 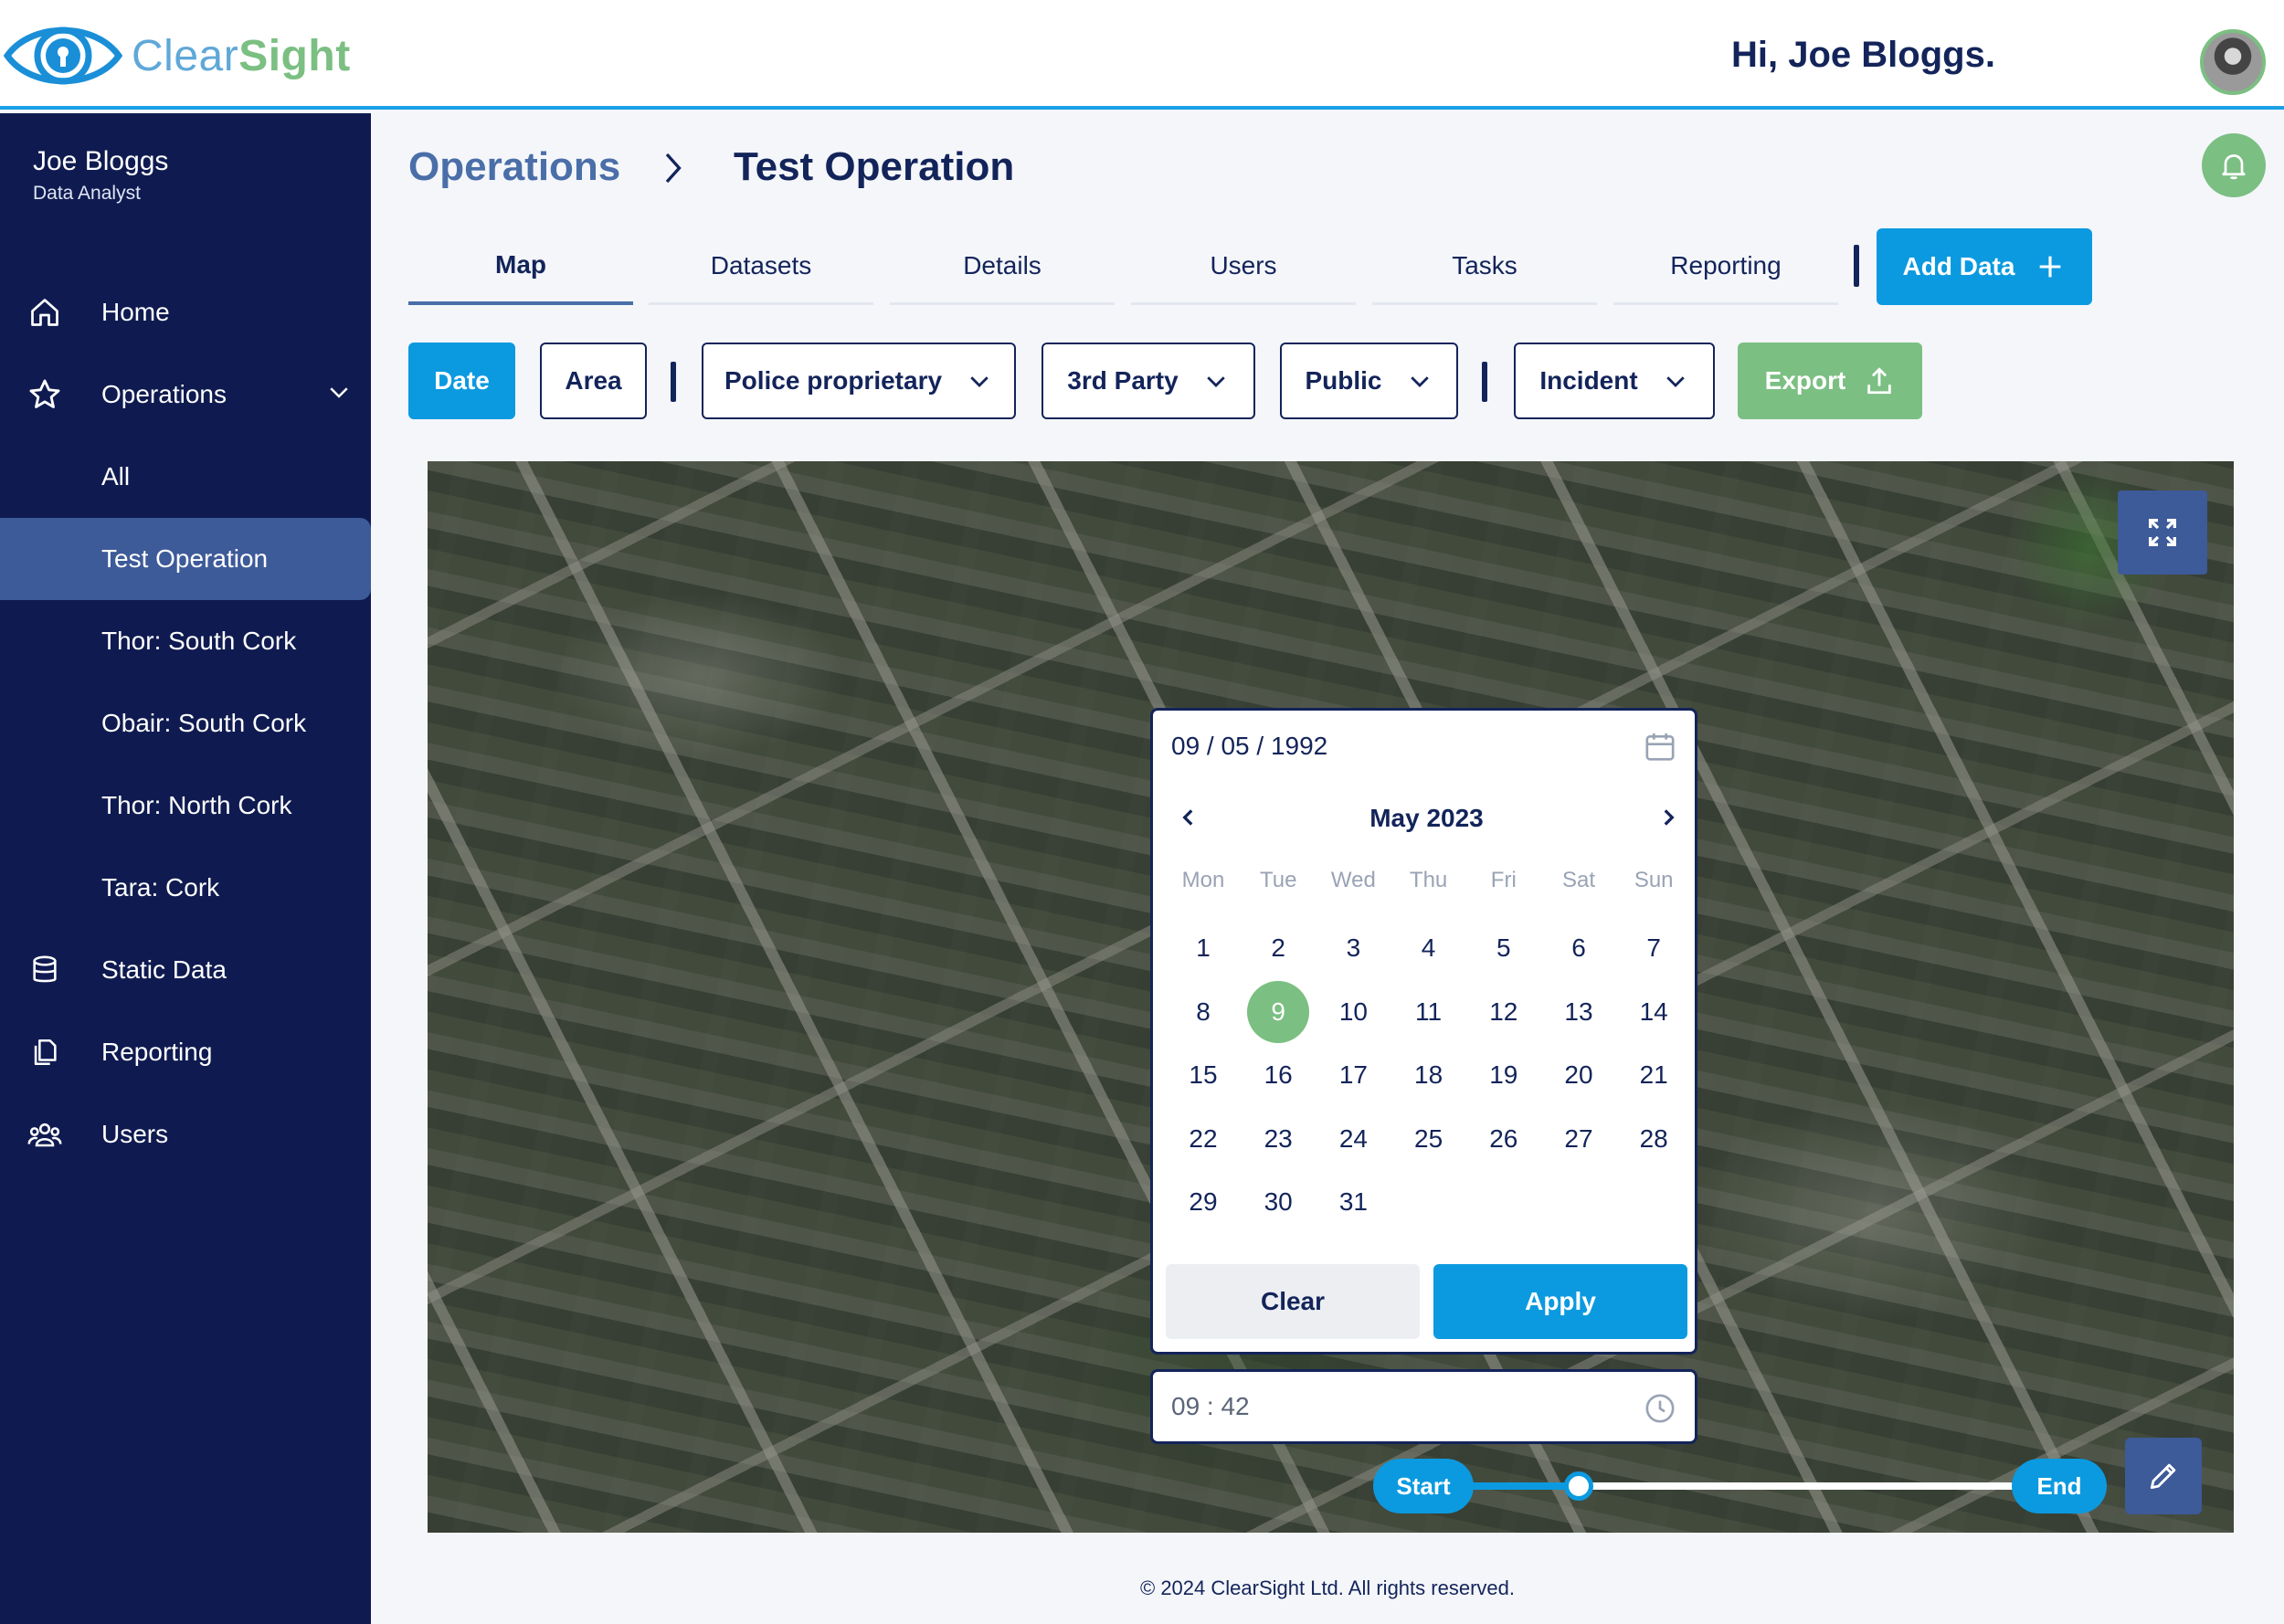 I want to click on upload-icon, so click(x=1880, y=381).